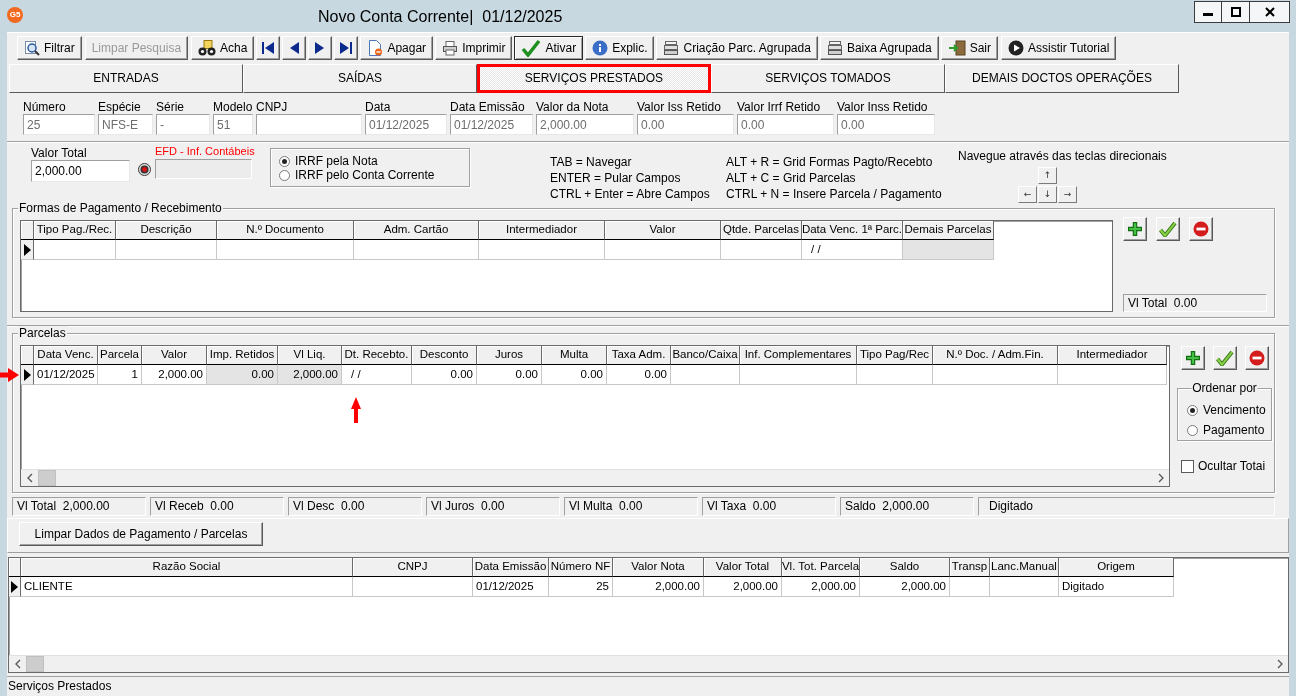 The width and height of the screenshot is (1296, 696). What do you see at coordinates (272, 107) in the screenshot?
I see `field-label: CNPJ` at bounding box center [272, 107].